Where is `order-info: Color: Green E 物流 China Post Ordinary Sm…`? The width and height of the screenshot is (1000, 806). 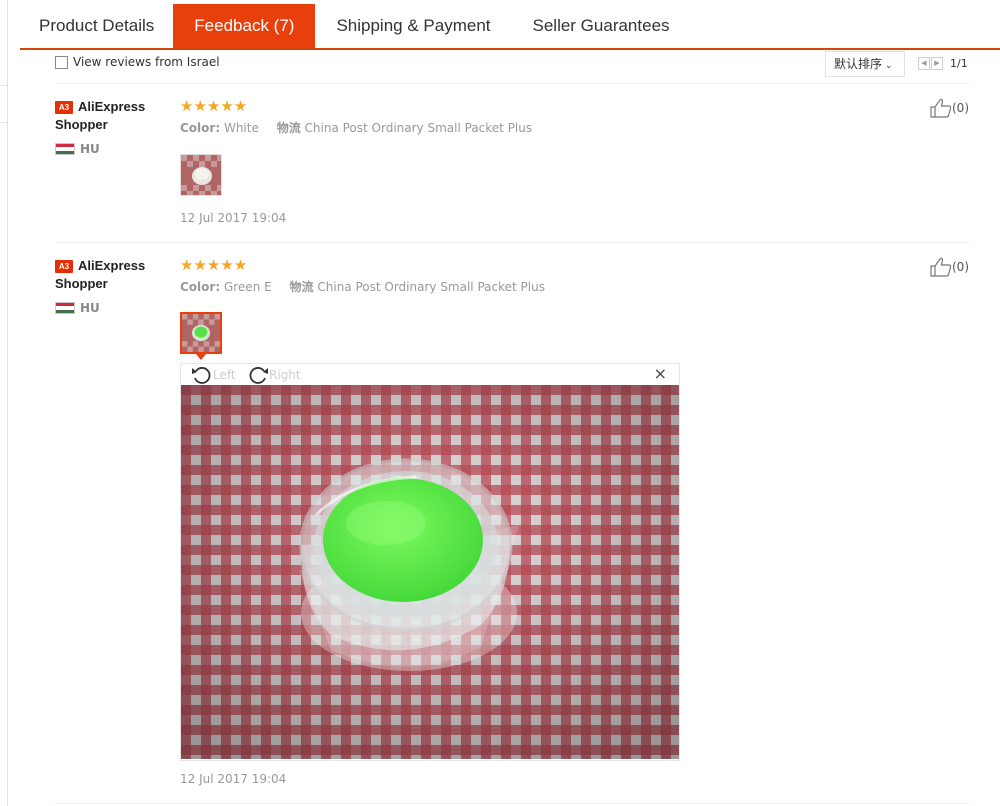
order-info: Color: Green E 物流 China Post Ordinary Sm… is located at coordinates (362, 286).